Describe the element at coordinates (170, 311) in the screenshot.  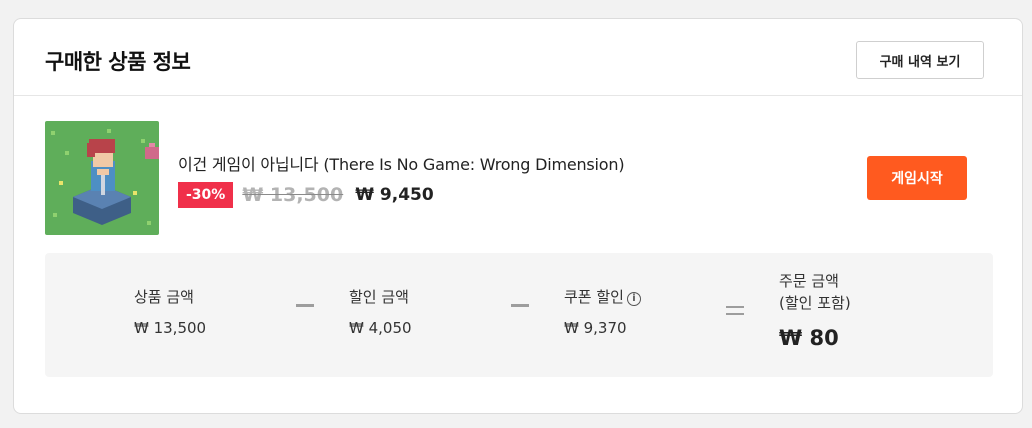
I see `product-amount: 상품 금액 ₩ 13,500` at that location.